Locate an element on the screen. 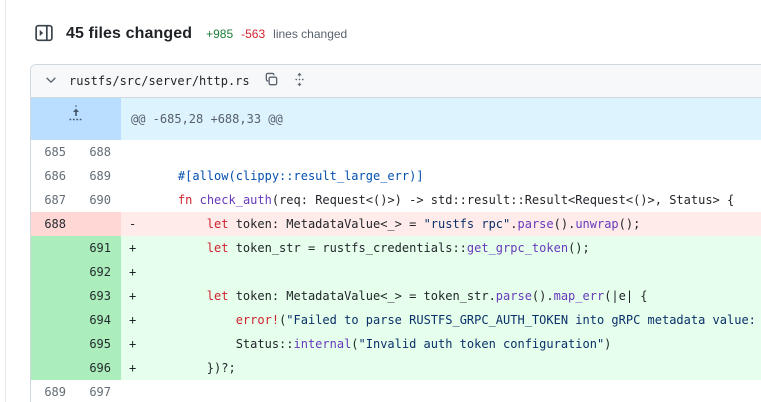 Image resolution: width=761 pixels, height=402 pixels. expand-diff-button is located at coordinates (300, 81).